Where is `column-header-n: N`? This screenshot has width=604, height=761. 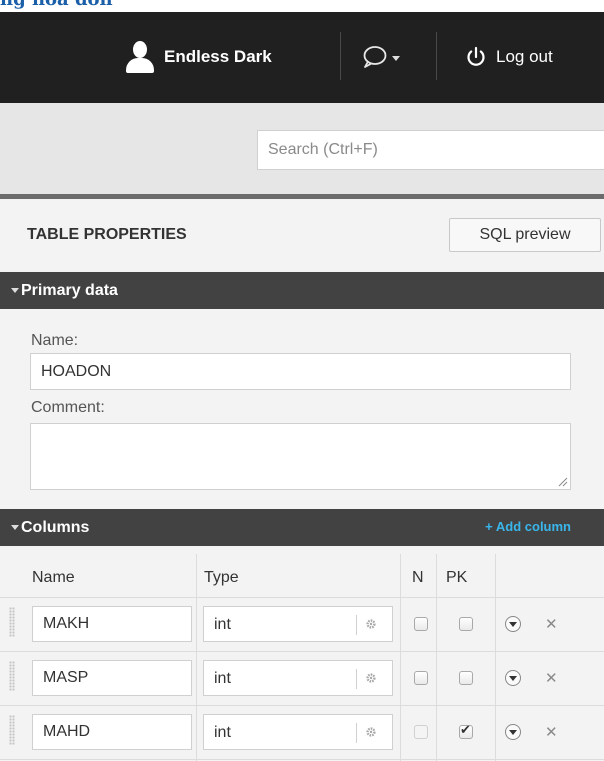
column-header-n: N is located at coordinates (418, 577).